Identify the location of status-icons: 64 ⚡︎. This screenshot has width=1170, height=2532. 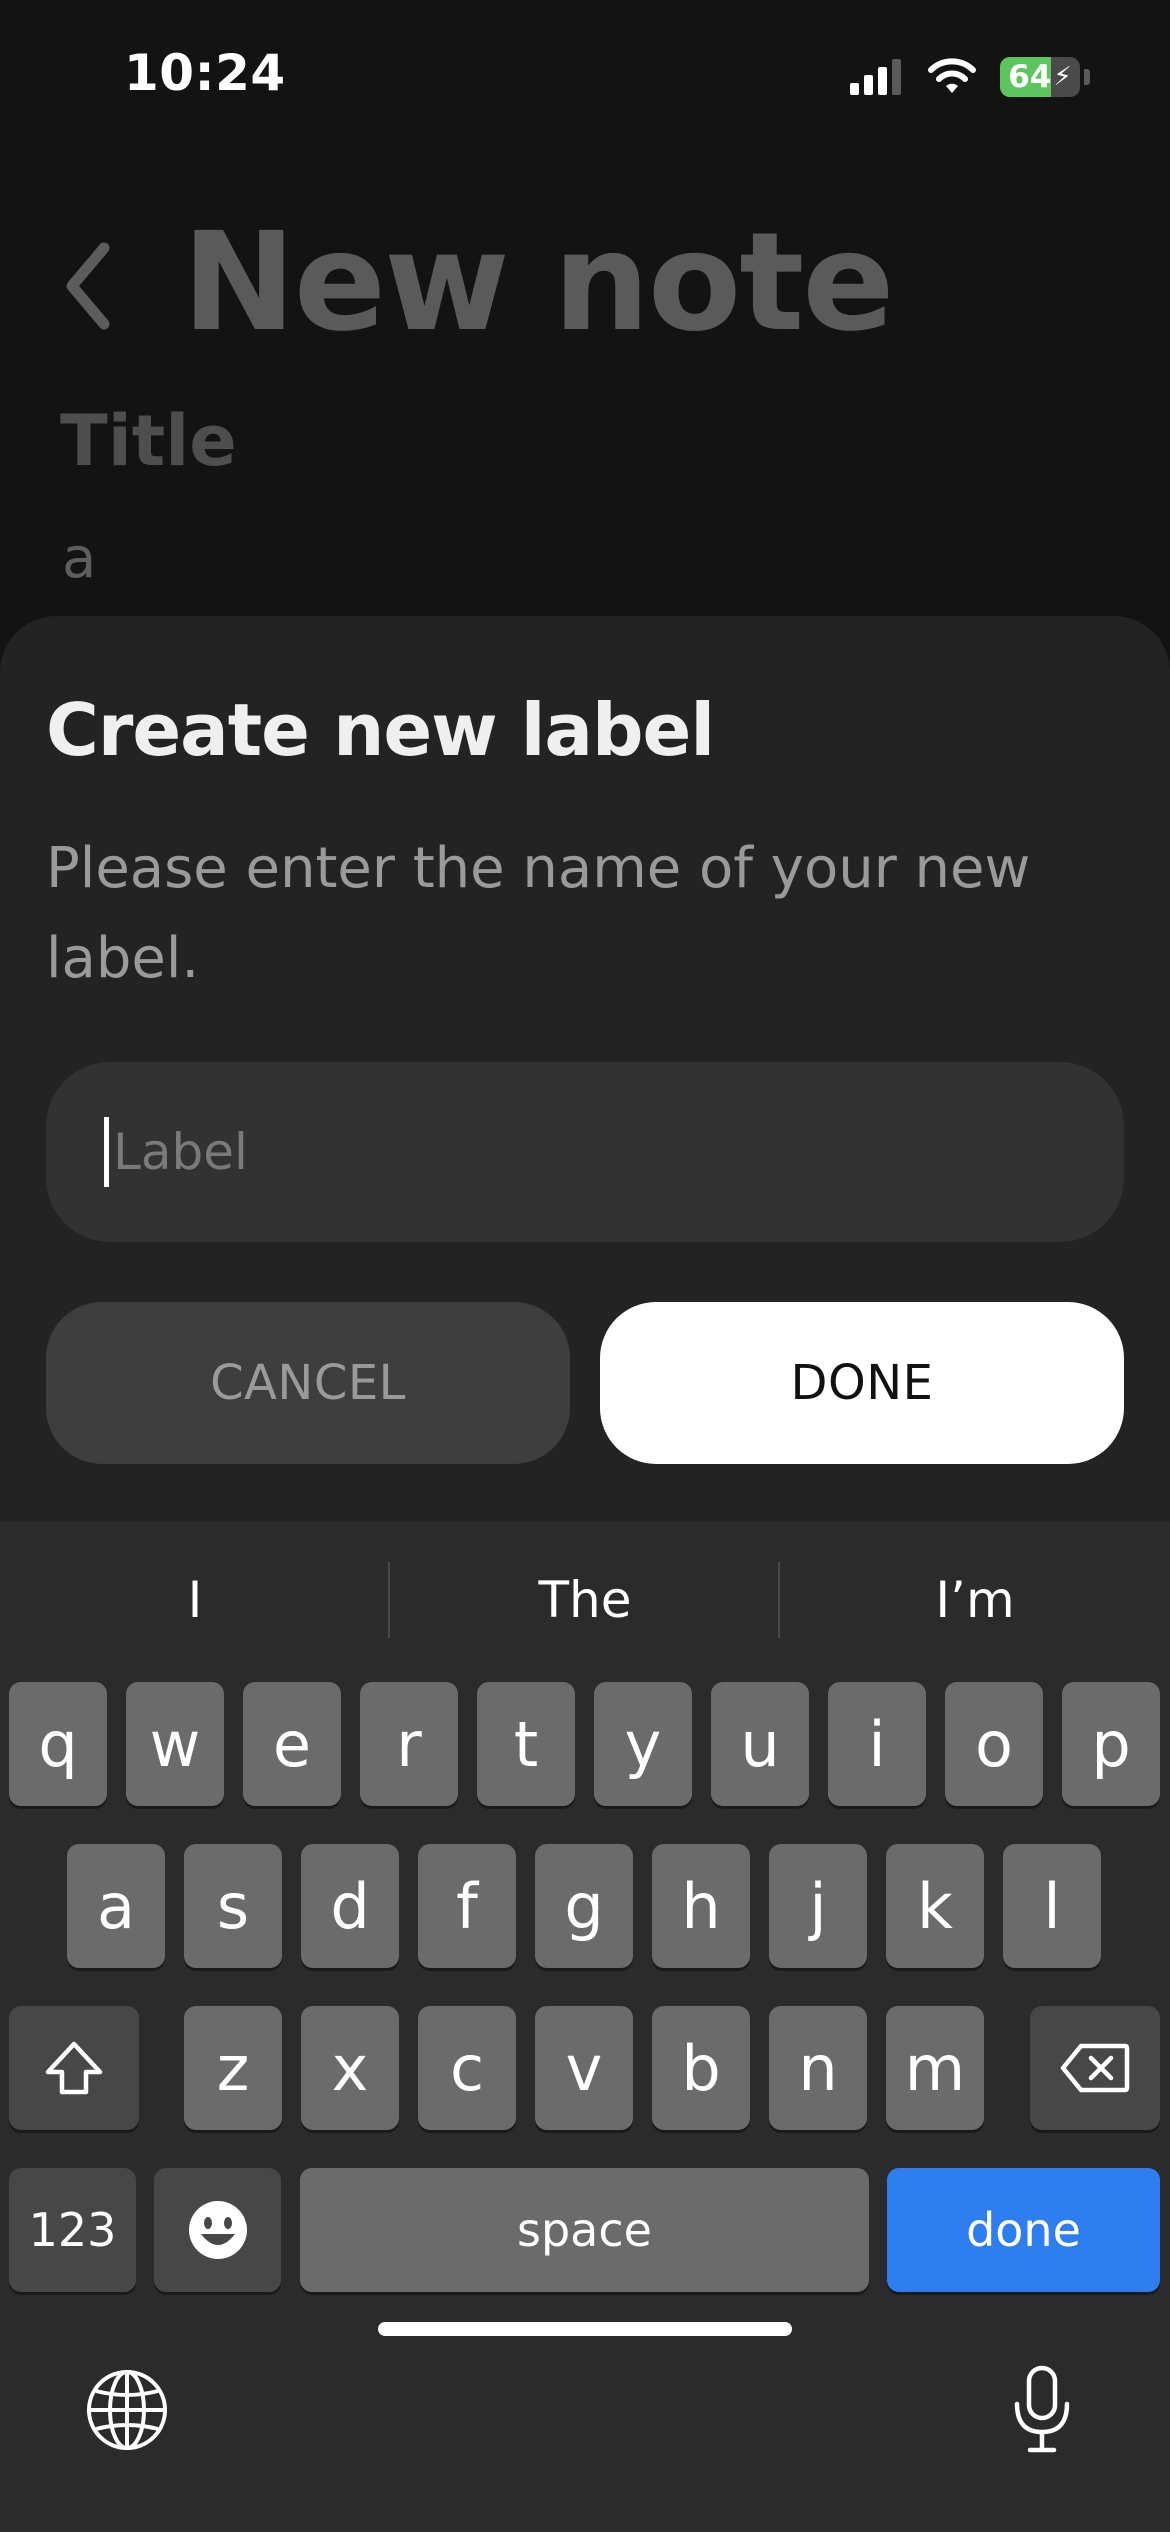
(969, 77).